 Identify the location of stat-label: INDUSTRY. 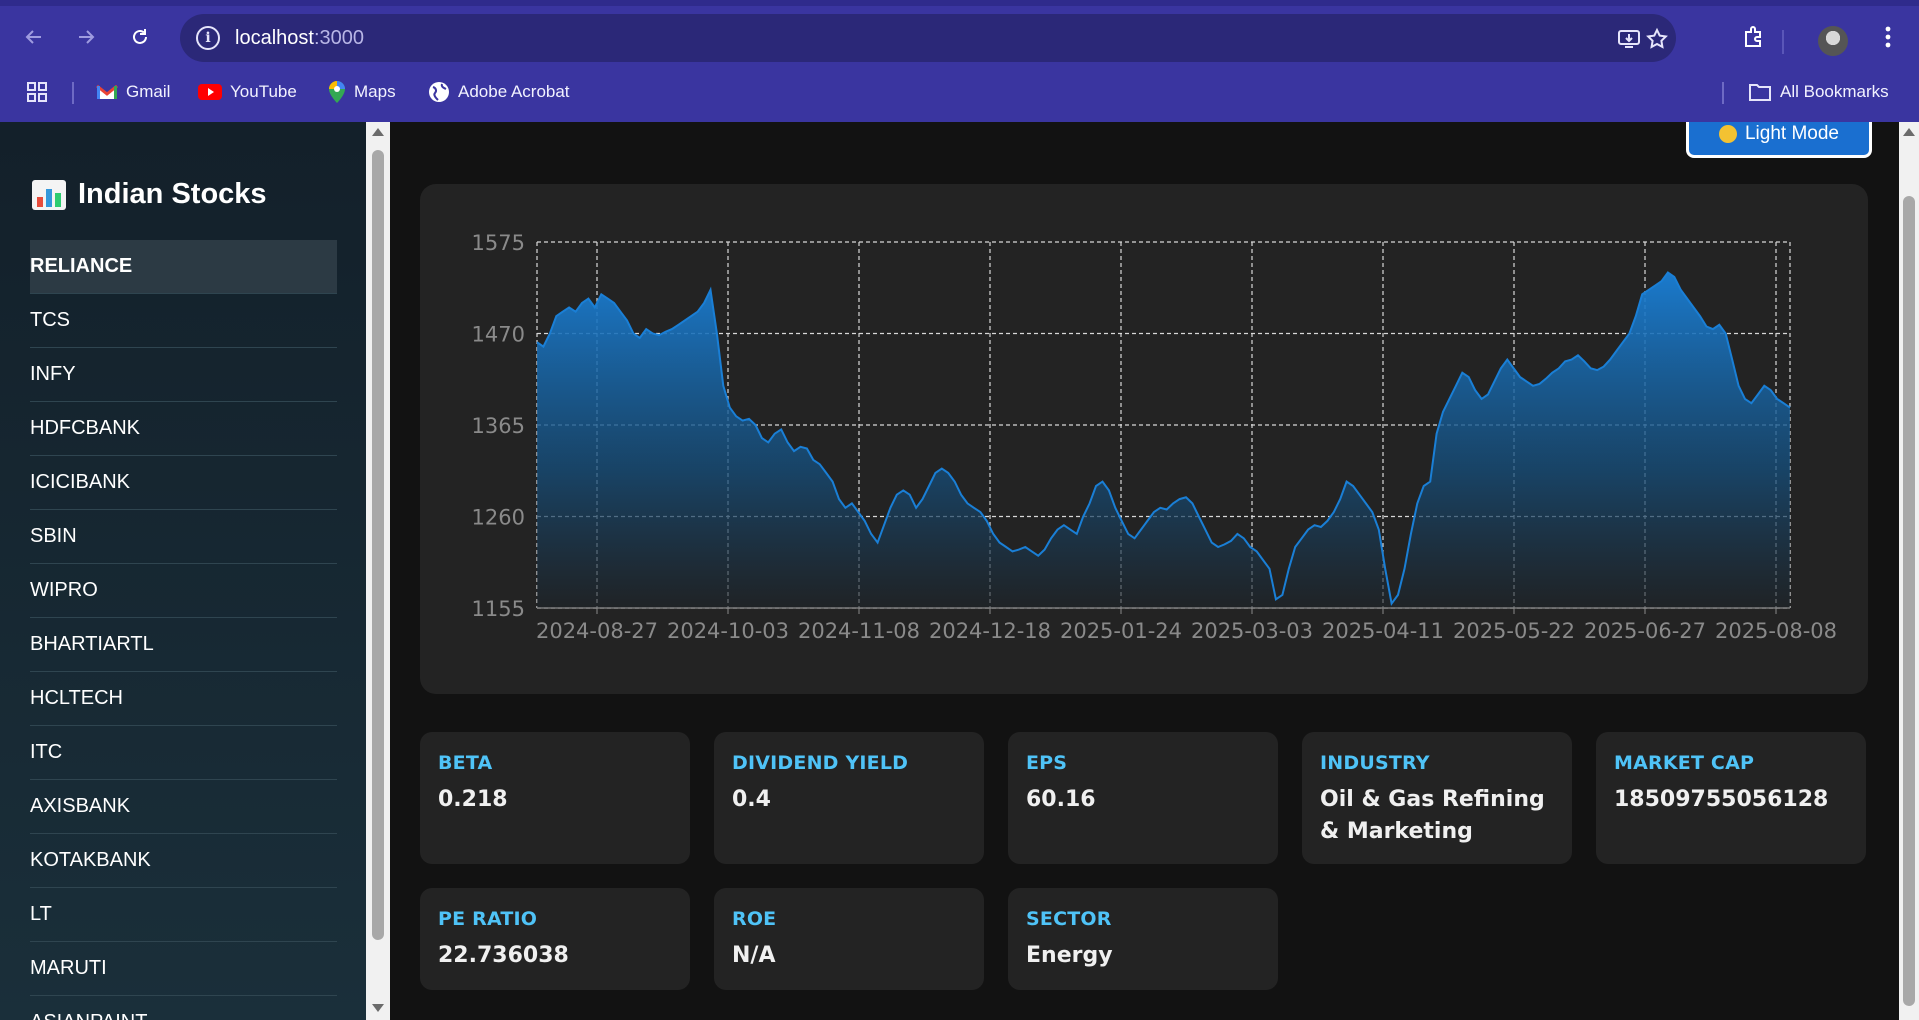
(1375, 763).